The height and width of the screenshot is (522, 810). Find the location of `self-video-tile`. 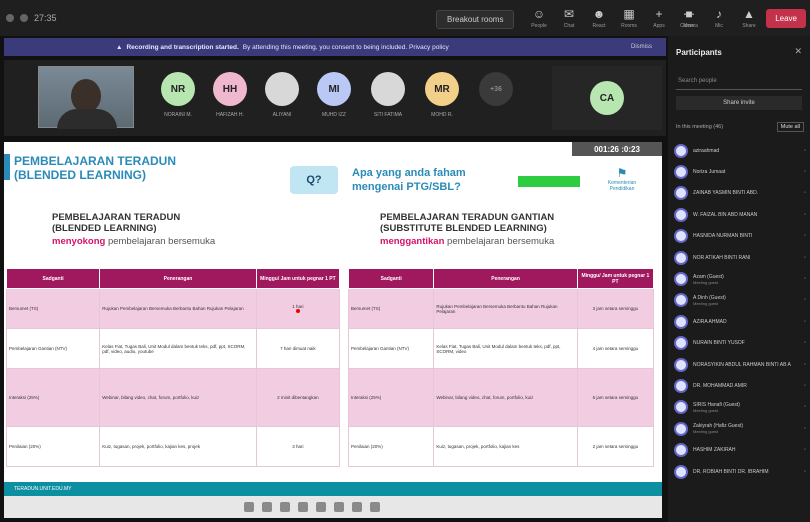

self-video-tile is located at coordinates (86, 97).